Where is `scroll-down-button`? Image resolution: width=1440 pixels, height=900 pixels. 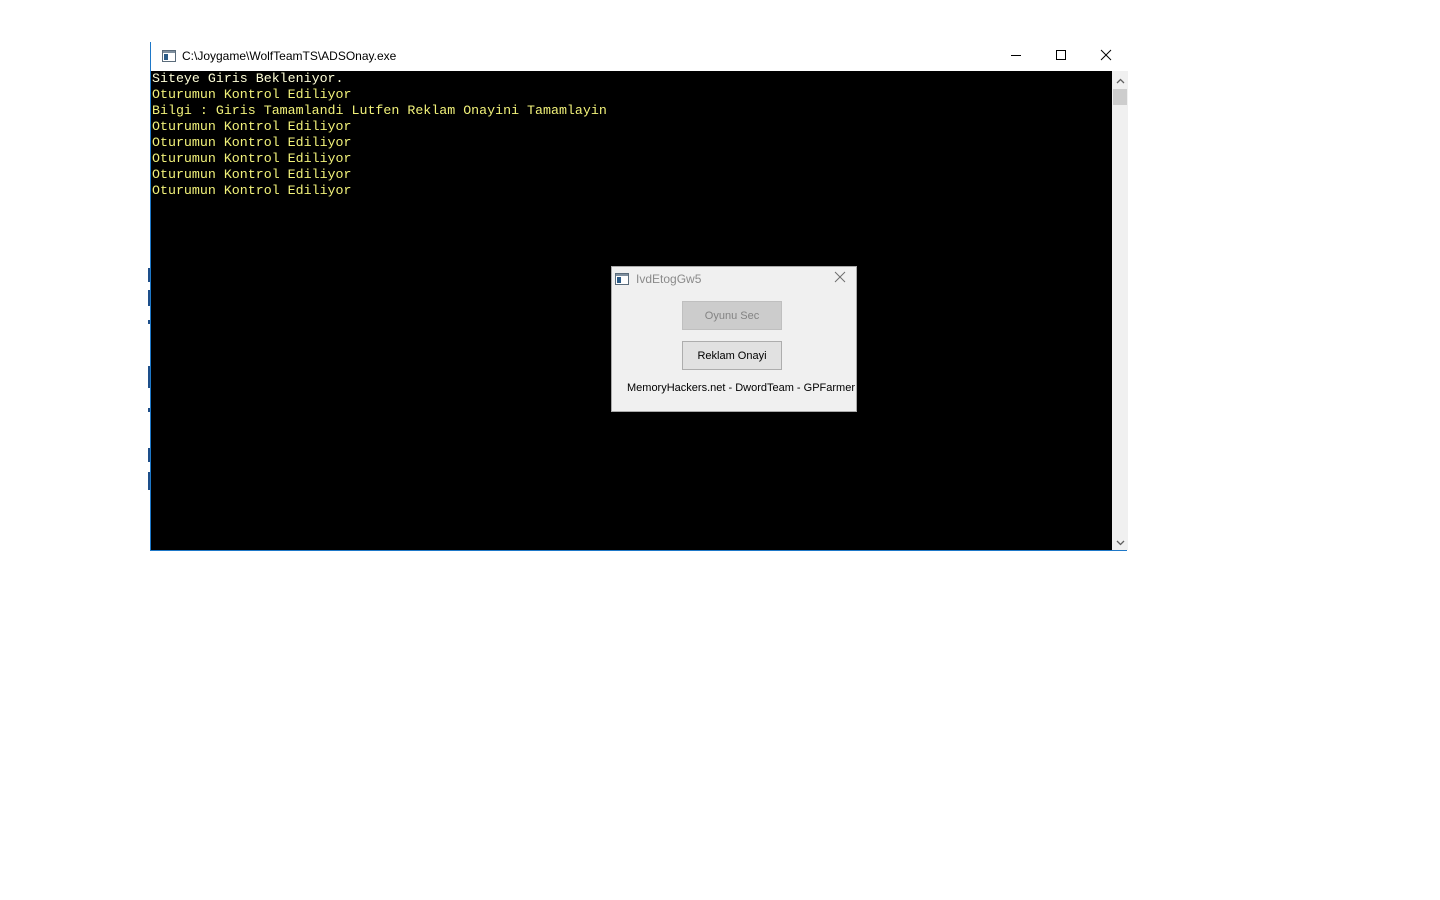 scroll-down-button is located at coordinates (1120, 541).